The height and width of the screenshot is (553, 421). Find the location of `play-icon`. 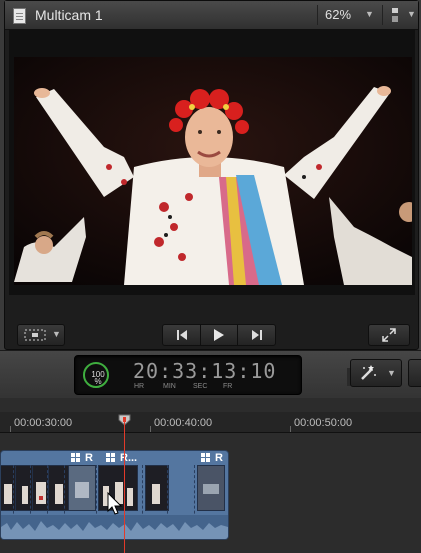

play-icon is located at coordinates (219, 335).